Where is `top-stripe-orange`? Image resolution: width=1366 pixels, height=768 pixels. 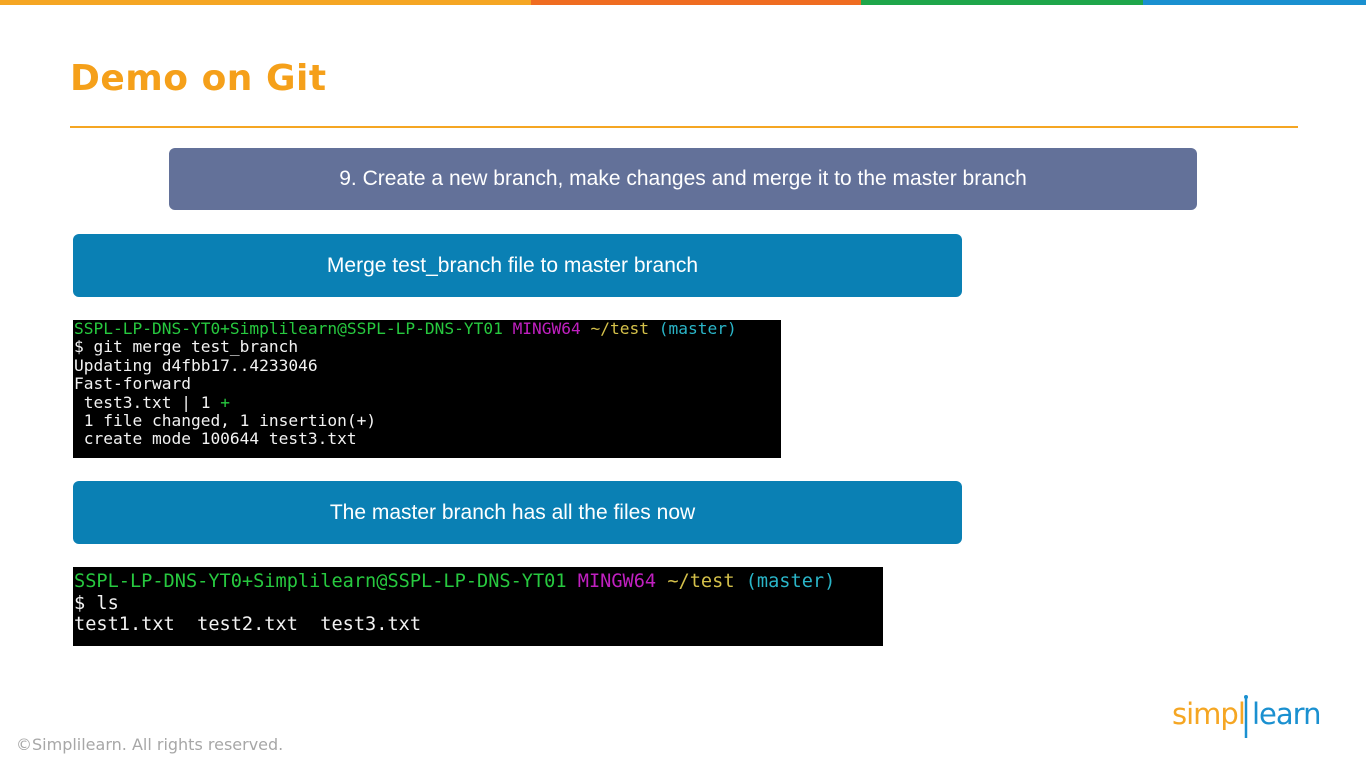
top-stripe-orange is located at coordinates (265, 2).